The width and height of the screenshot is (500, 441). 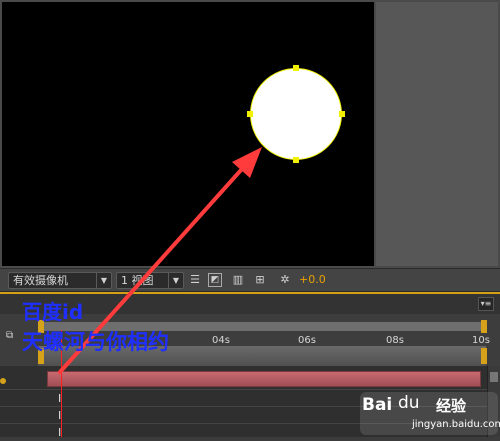 I want to click on timeline-toggle-icon: ▥, so click(x=238, y=280).